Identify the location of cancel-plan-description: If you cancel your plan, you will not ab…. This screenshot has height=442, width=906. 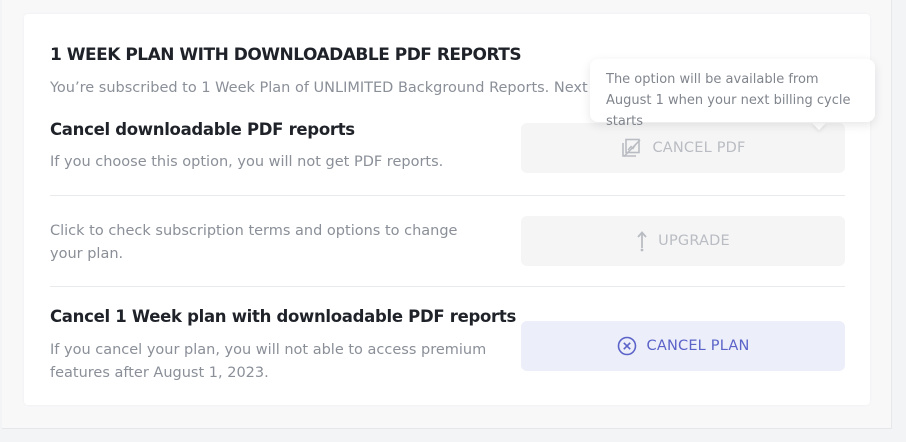
(268, 361).